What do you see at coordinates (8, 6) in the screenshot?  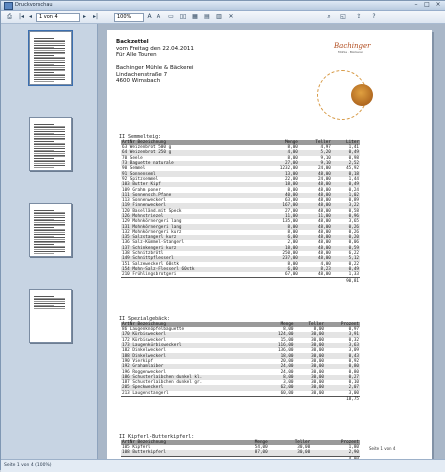 I see `app-icon` at bounding box center [8, 6].